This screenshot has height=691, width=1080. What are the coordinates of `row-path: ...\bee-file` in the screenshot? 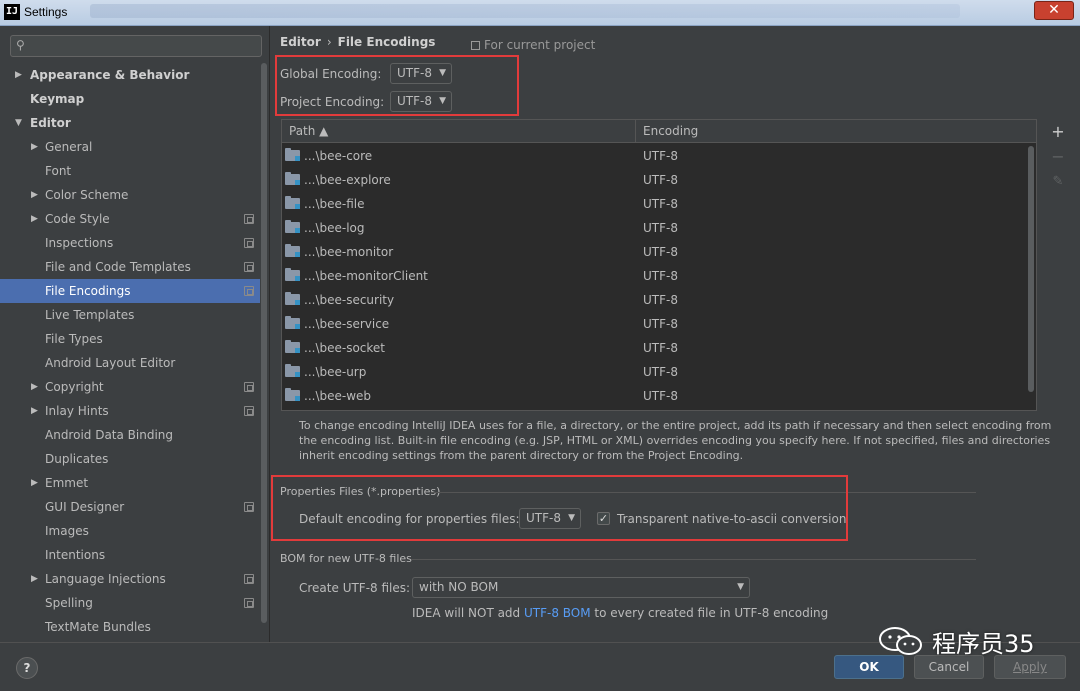 It's located at (334, 204).